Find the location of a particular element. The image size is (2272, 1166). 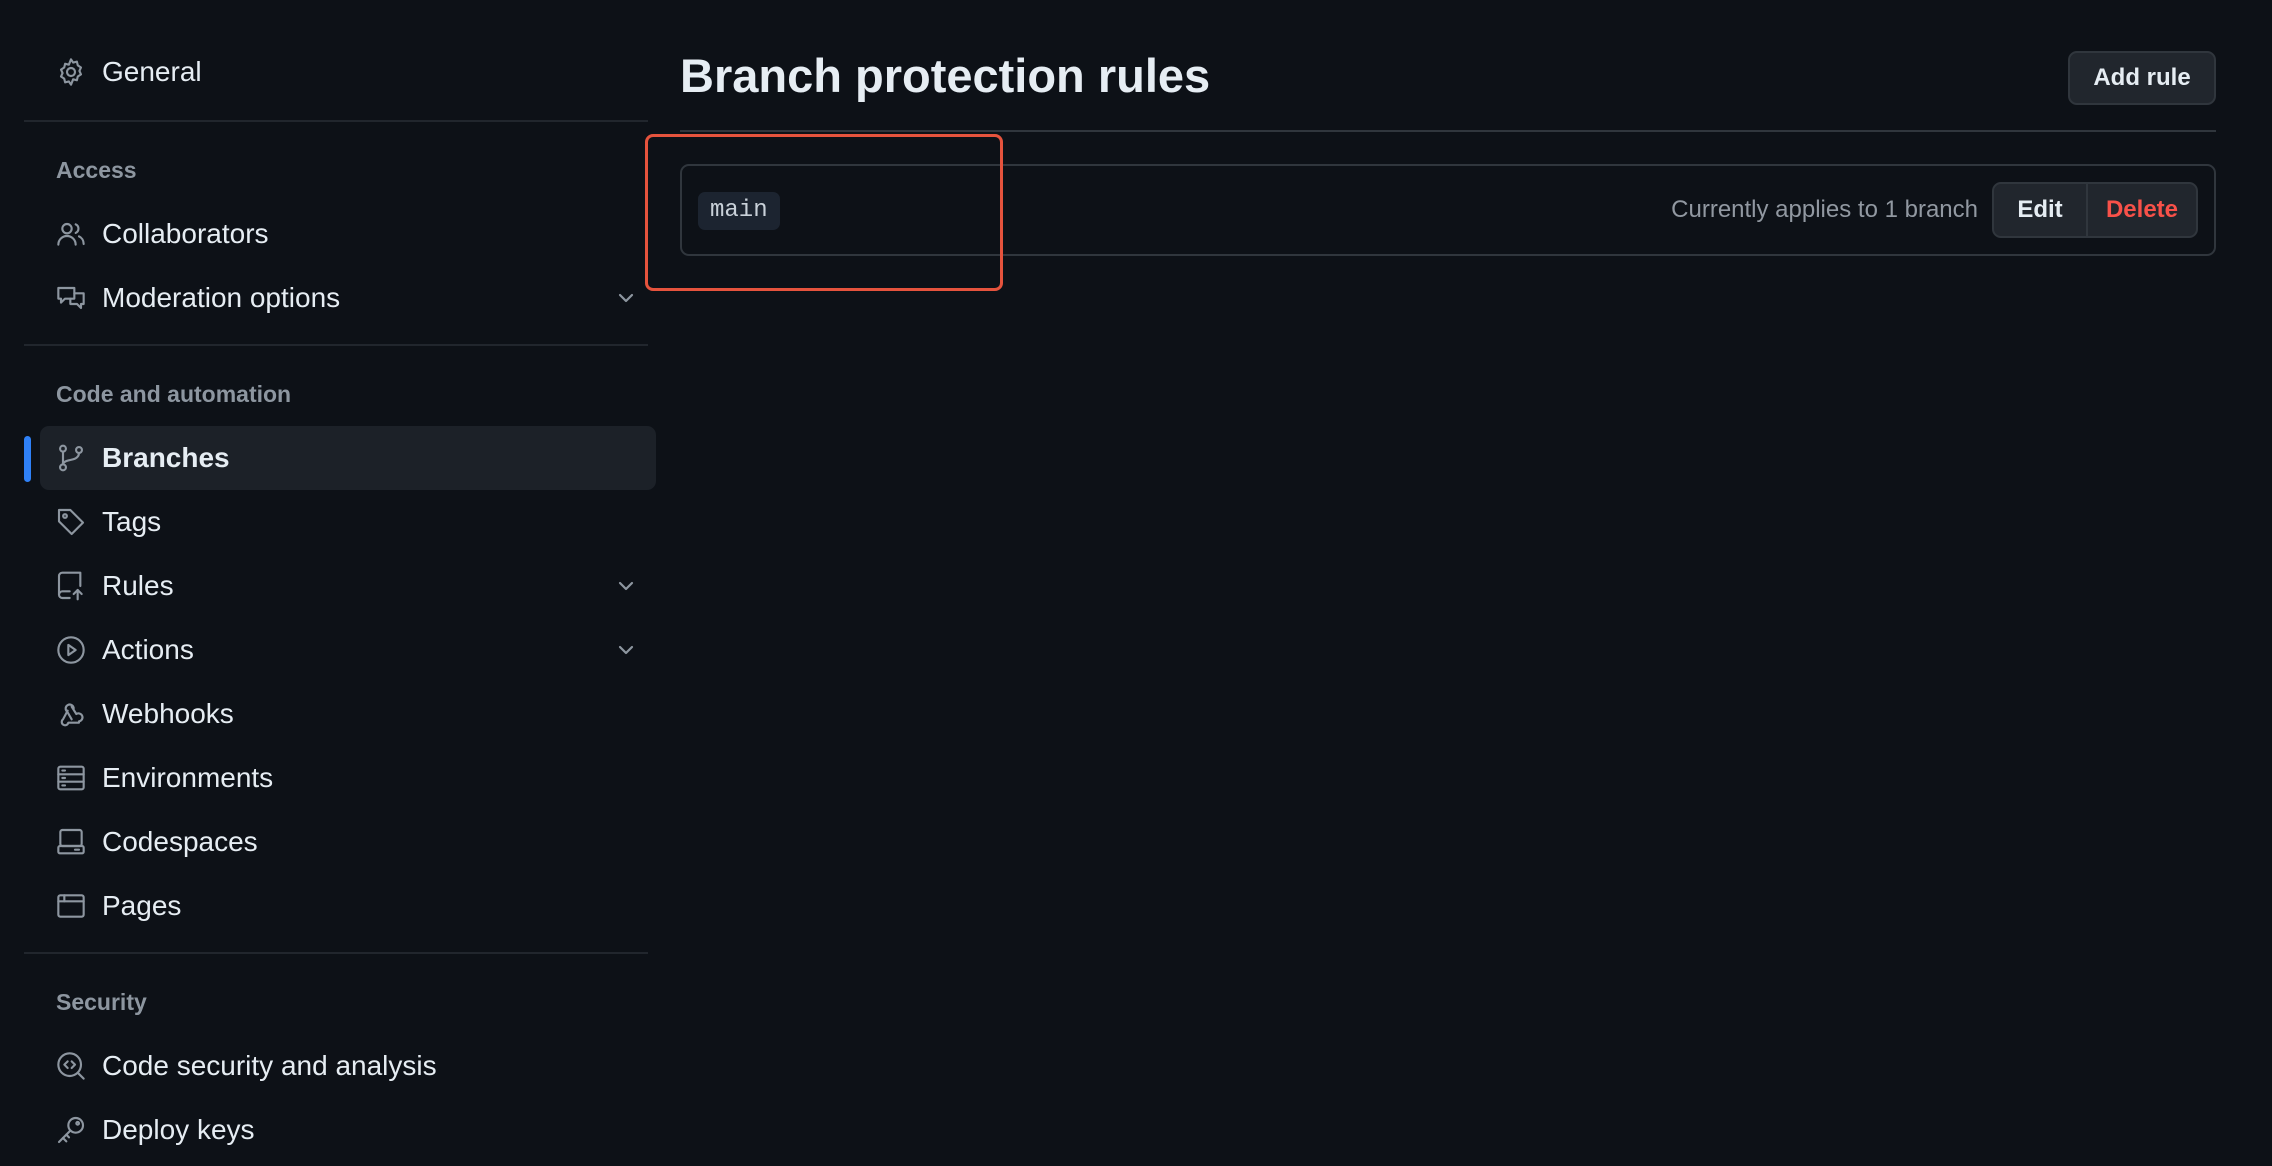

play-icon is located at coordinates (71, 650).